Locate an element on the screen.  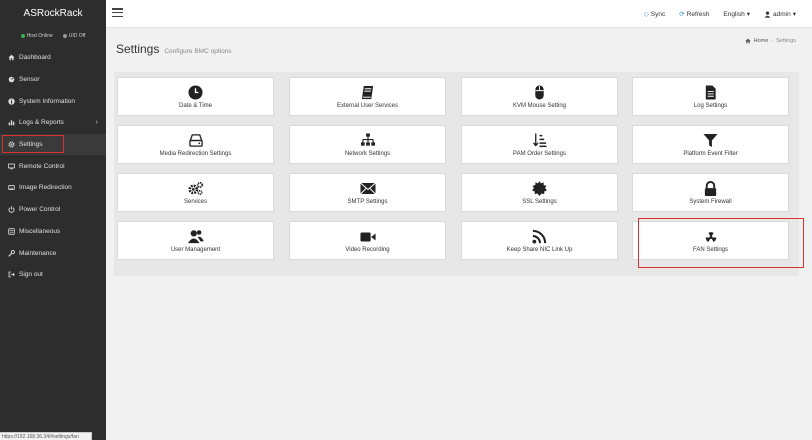
sidebar-item-system-information: System Information is located at coordinates (53, 101).